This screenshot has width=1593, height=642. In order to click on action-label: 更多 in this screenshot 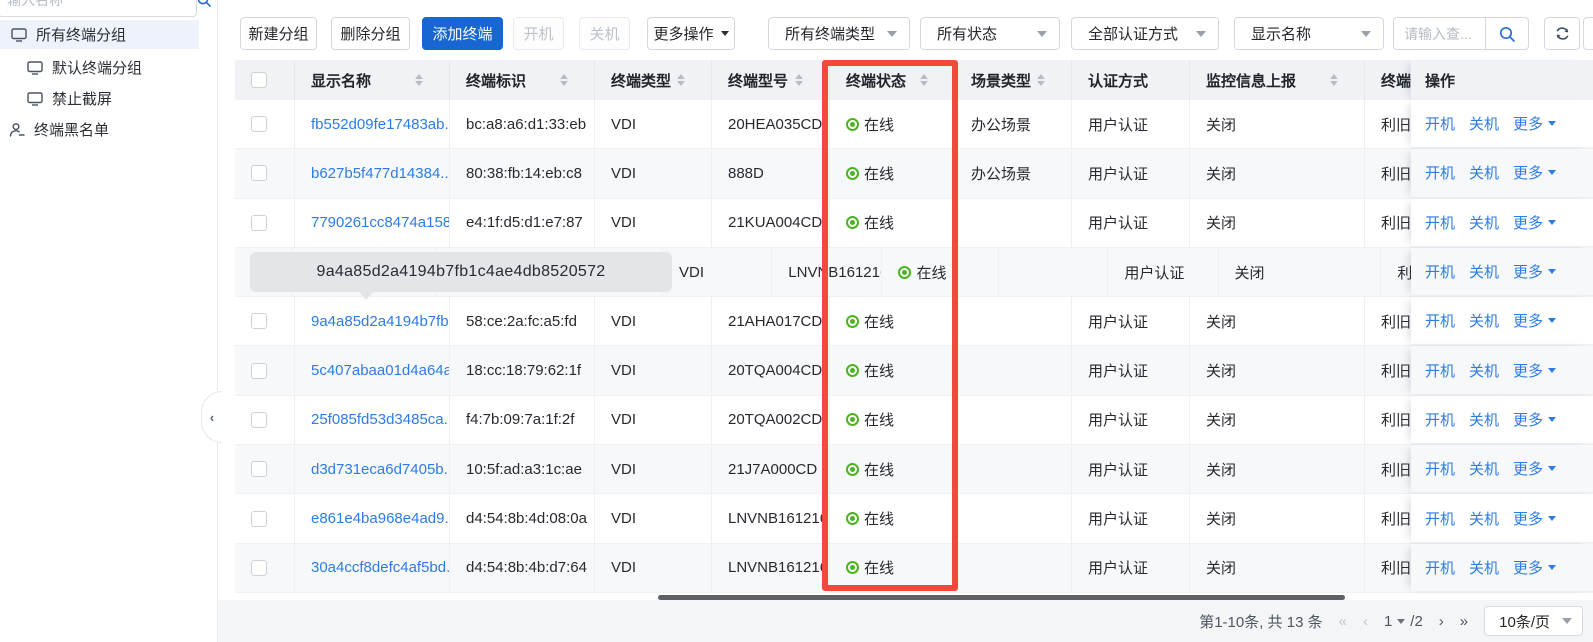, I will do `click(1528, 322)`.